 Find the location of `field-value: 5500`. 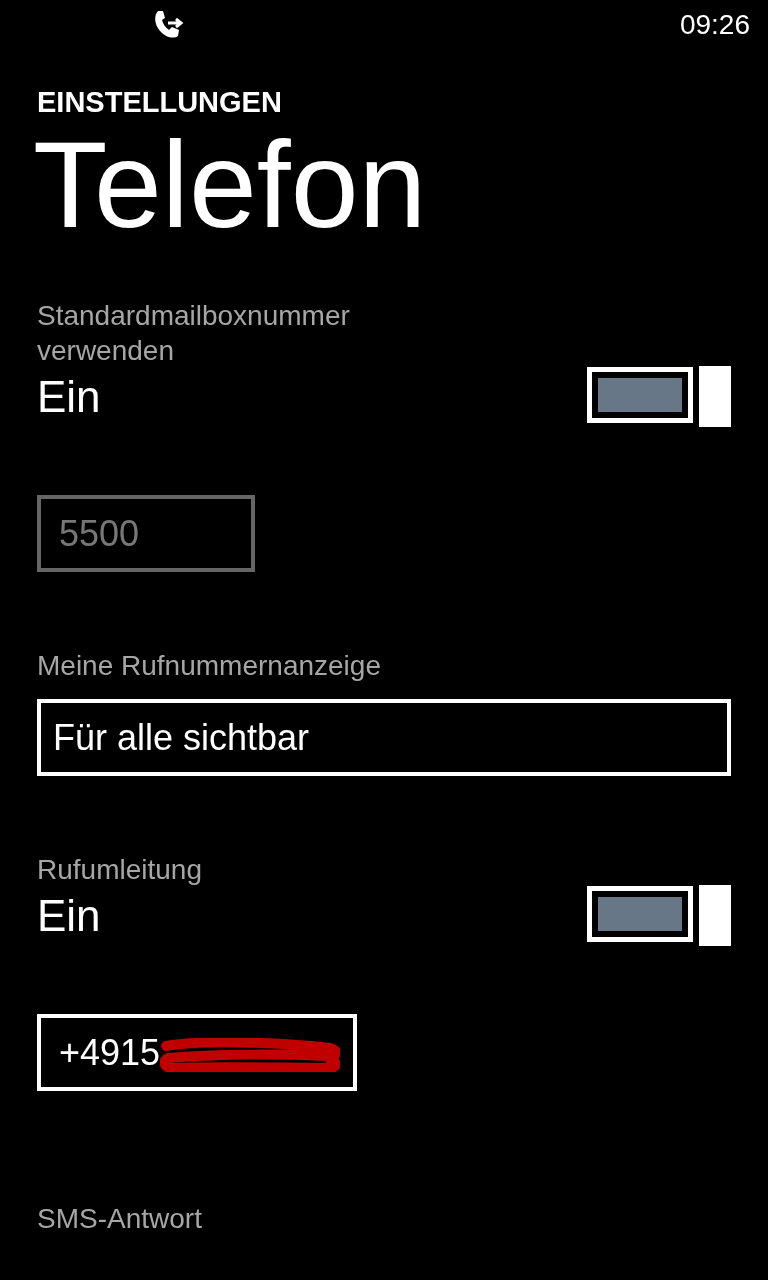

field-value: 5500 is located at coordinates (99, 533).